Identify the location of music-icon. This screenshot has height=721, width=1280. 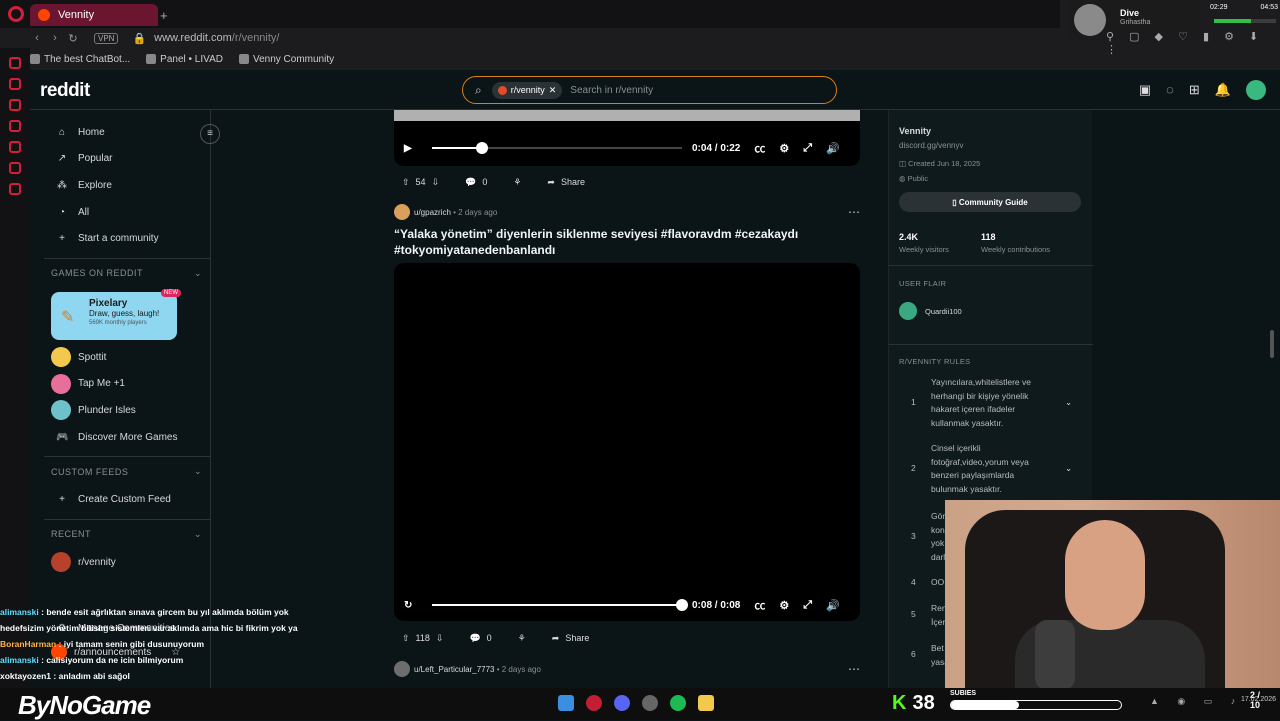
(15, 126).